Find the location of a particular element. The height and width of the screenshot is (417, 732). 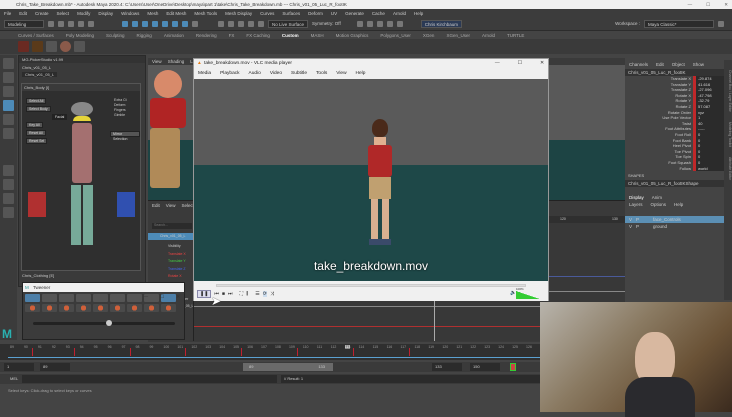

channel-menu-edit: Edit is located at coordinates (660, 64).